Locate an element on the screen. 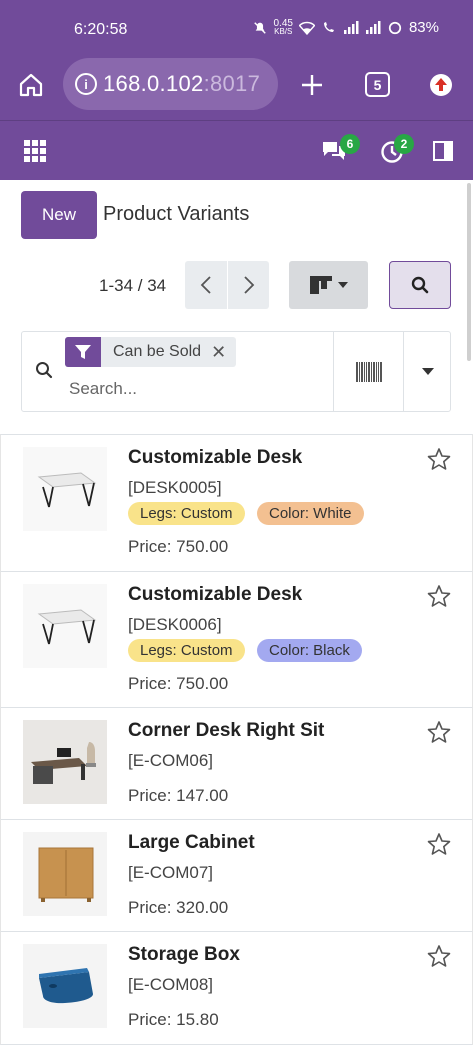 The height and width of the screenshot is (1050, 473). app-navbar: 6 2 is located at coordinates (236, 150).